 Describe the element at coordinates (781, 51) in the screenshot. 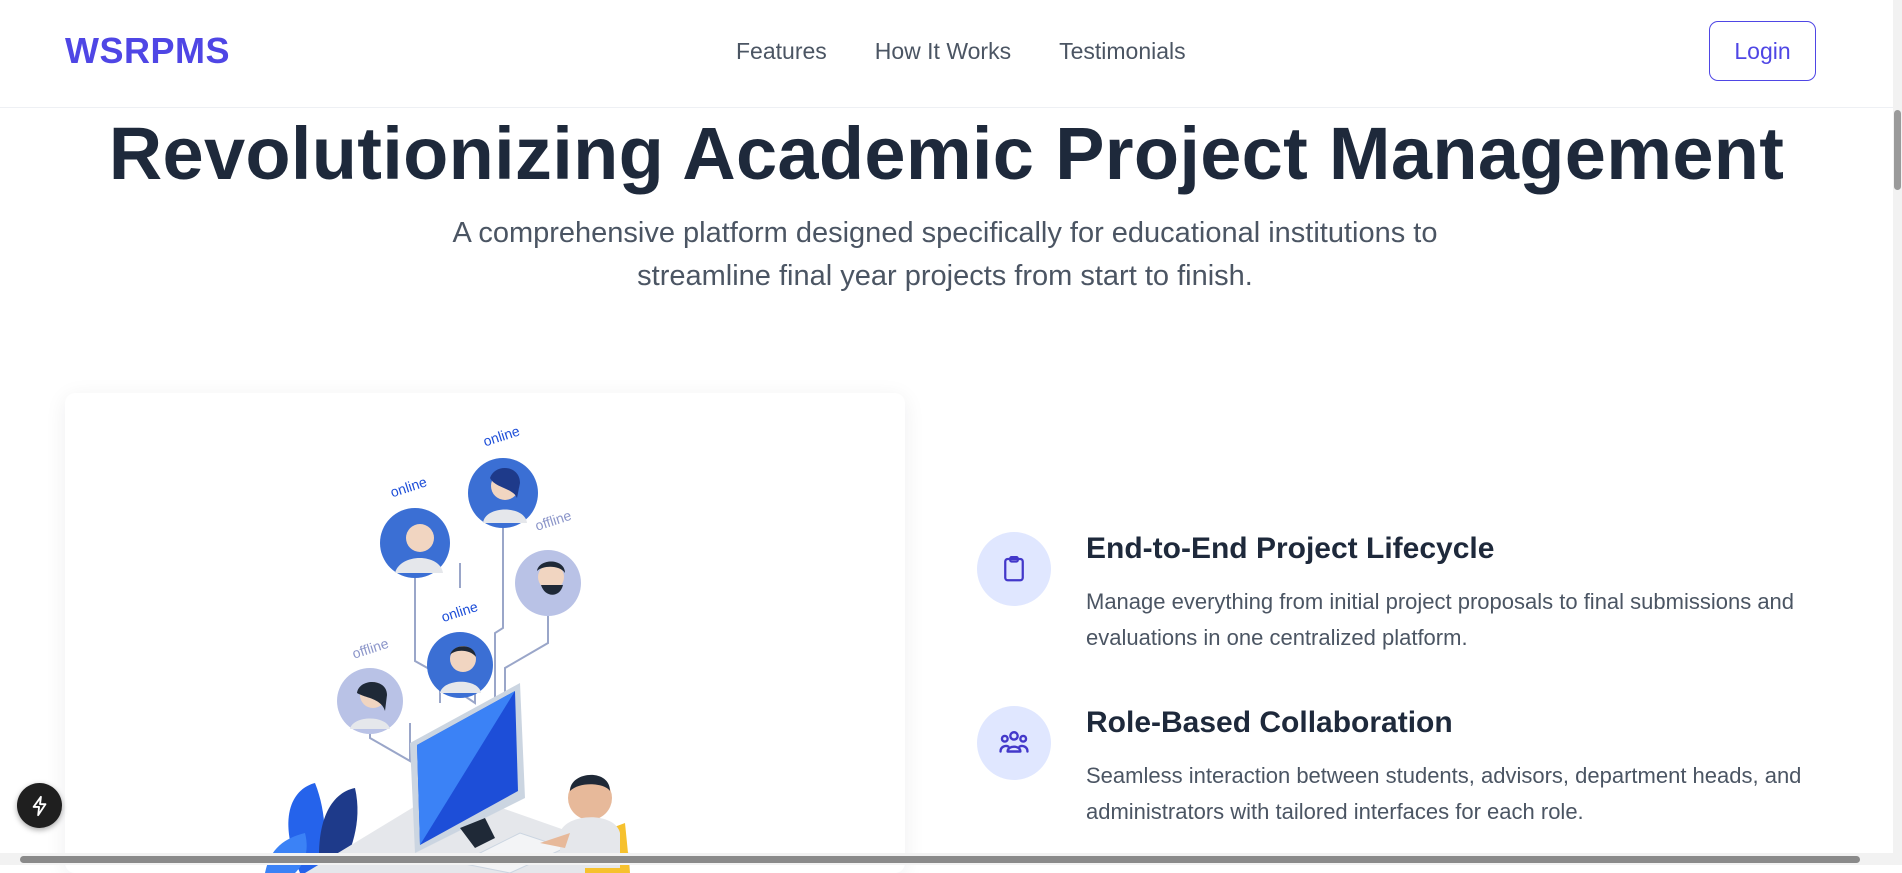

I see `nav-link-features: Features` at that location.